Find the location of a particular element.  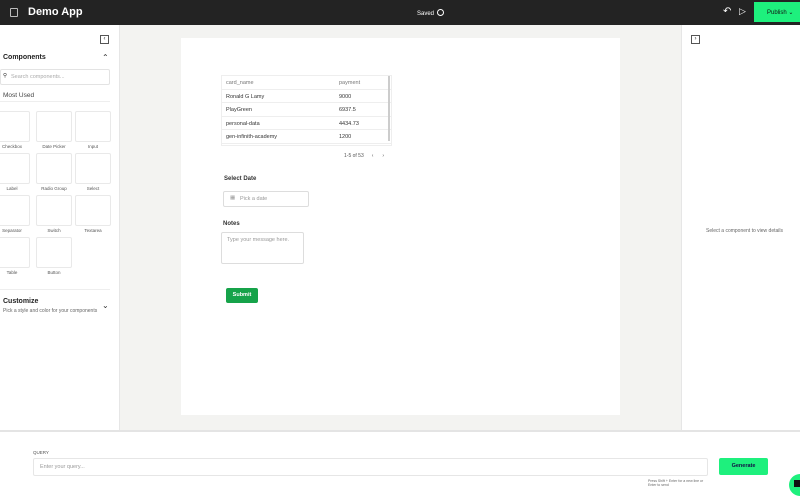

empty-details-text: Select a component to view details is located at coordinates (744, 231).